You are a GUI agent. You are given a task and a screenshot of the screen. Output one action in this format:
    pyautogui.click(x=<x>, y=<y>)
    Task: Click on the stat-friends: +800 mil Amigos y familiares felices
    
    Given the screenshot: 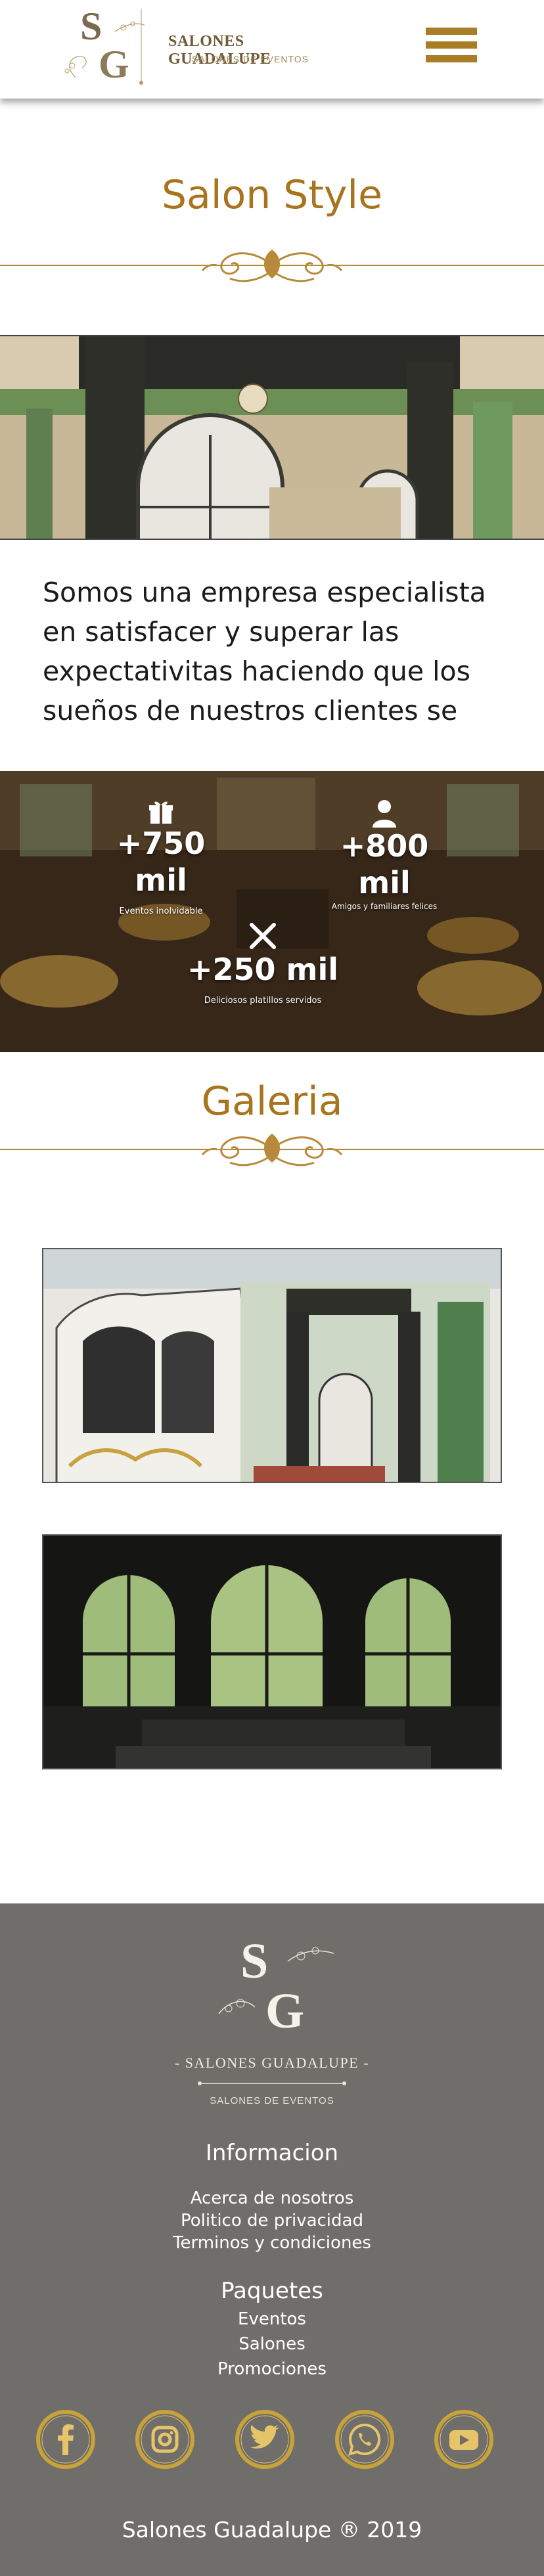 What is the action you would take?
    pyautogui.click(x=384, y=855)
    